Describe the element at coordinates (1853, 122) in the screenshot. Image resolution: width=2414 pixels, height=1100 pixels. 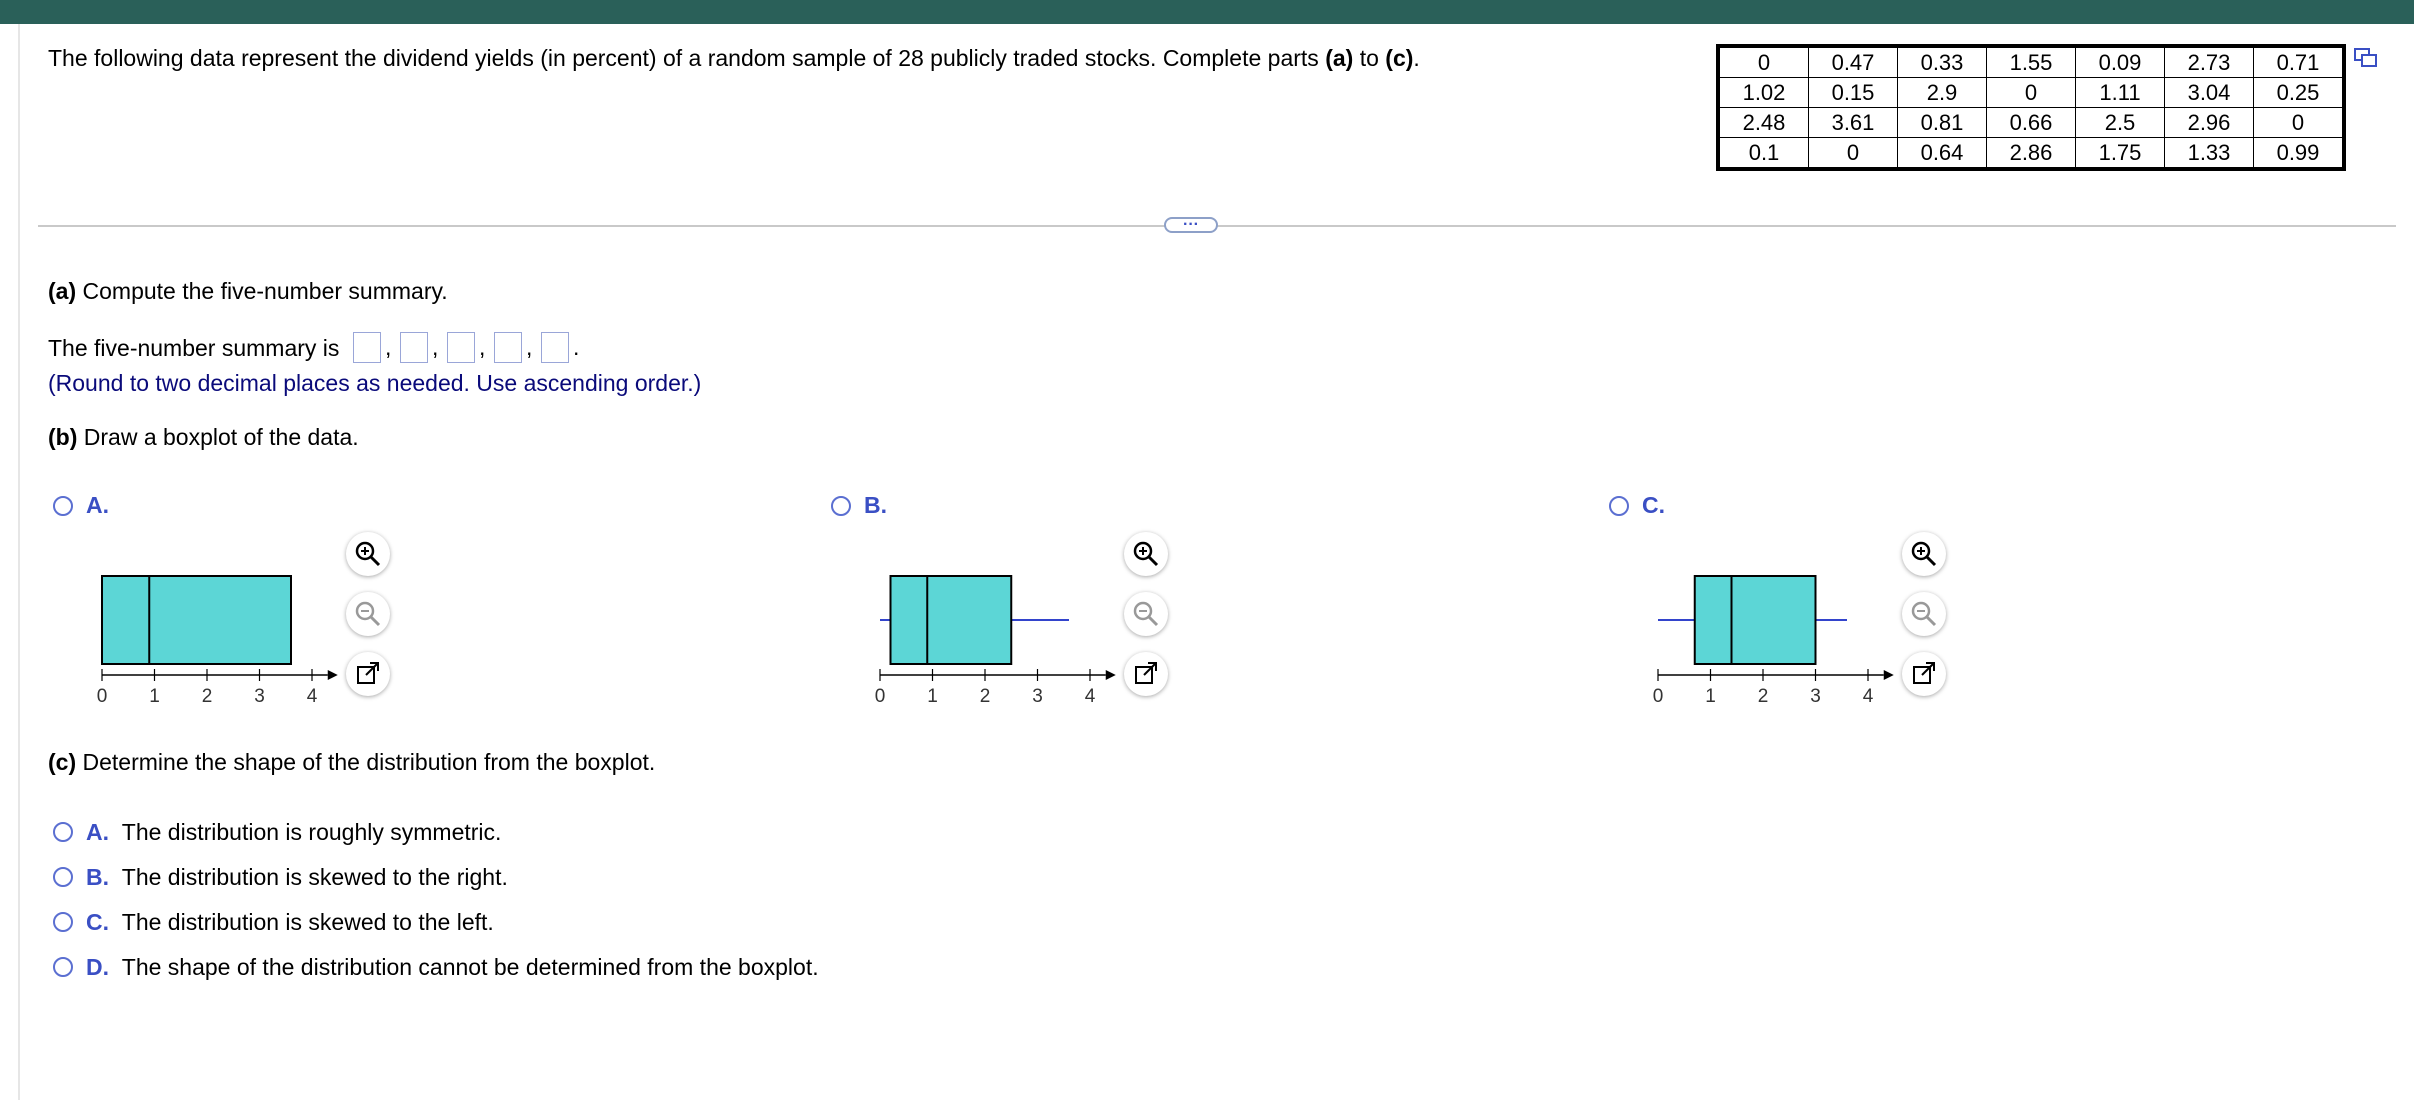
I see `data-table-cell: 3.61` at that location.